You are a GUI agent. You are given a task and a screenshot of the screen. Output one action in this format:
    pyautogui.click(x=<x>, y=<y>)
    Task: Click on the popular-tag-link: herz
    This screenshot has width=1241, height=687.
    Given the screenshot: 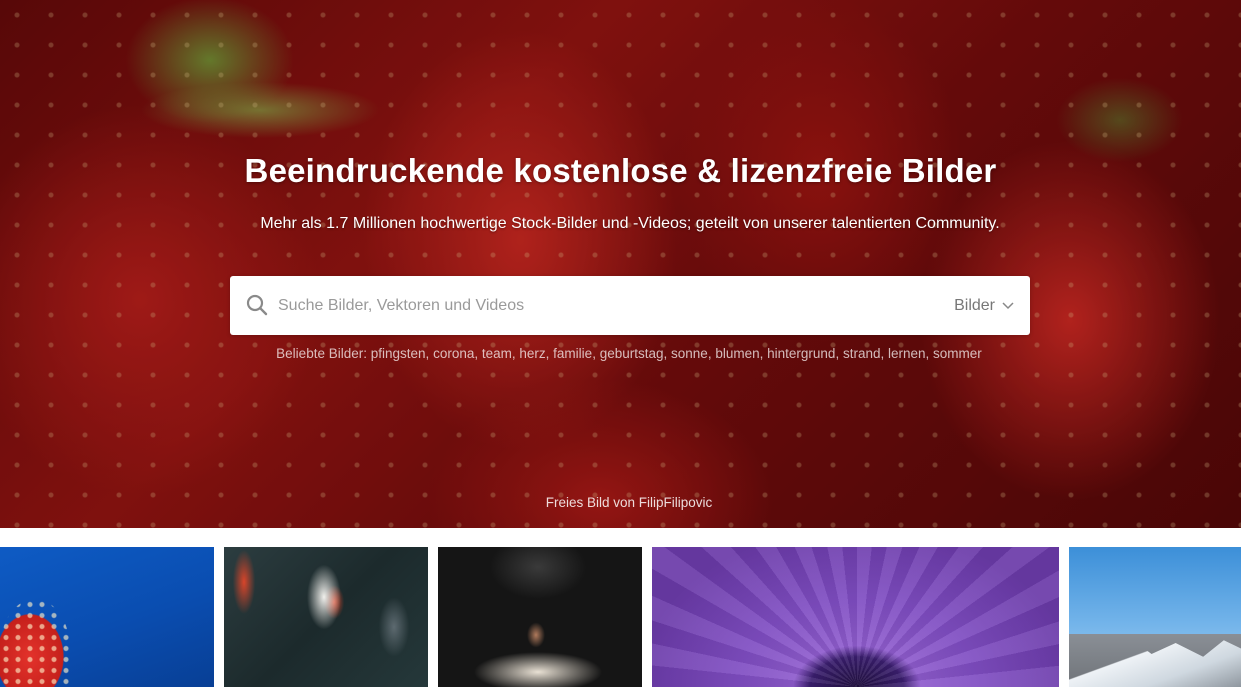 What is the action you would take?
    pyautogui.click(x=532, y=353)
    